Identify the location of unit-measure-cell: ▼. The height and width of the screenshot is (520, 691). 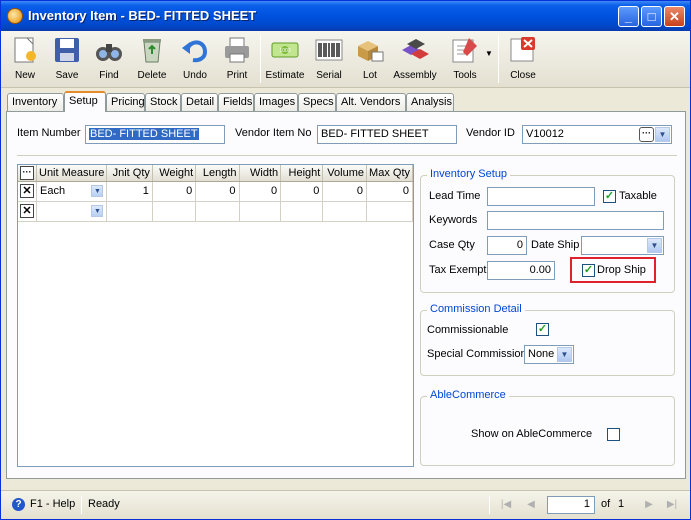
(72, 211).